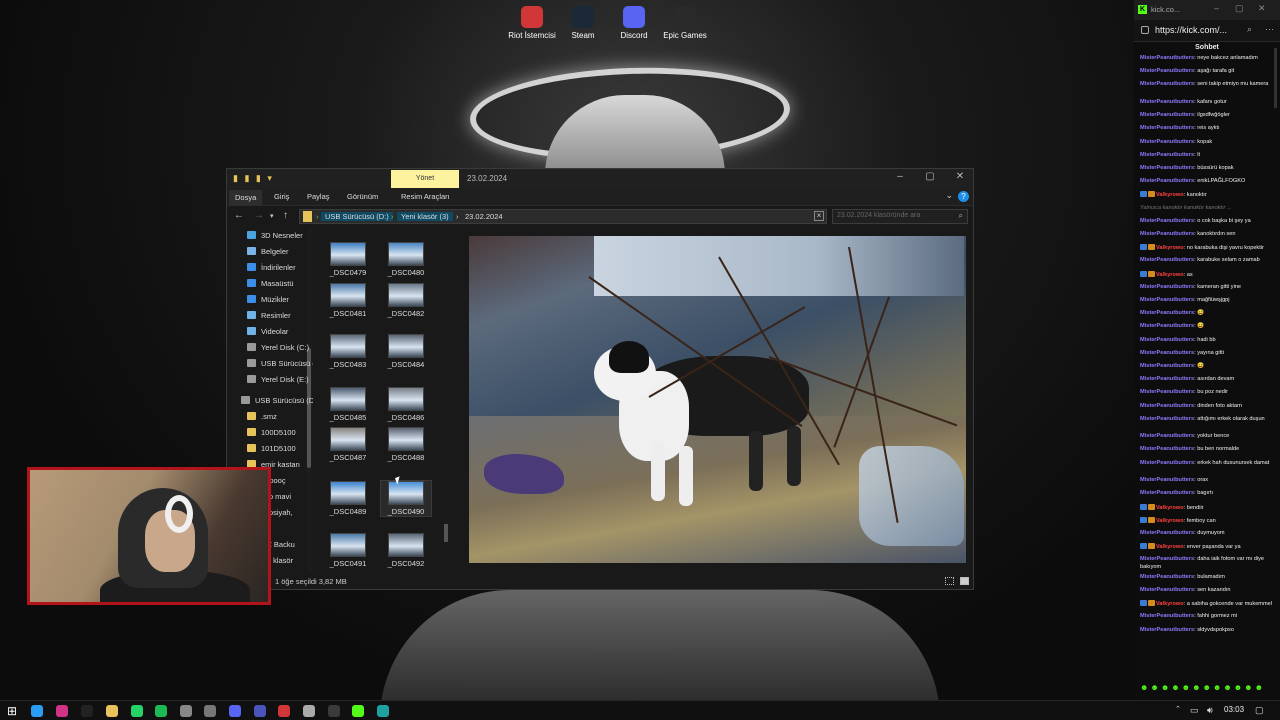 Image resolution: width=1280 pixels, height=720 pixels. Describe the element at coordinates (268, 299) in the screenshot. I see `nav-item: Müzikler` at that location.